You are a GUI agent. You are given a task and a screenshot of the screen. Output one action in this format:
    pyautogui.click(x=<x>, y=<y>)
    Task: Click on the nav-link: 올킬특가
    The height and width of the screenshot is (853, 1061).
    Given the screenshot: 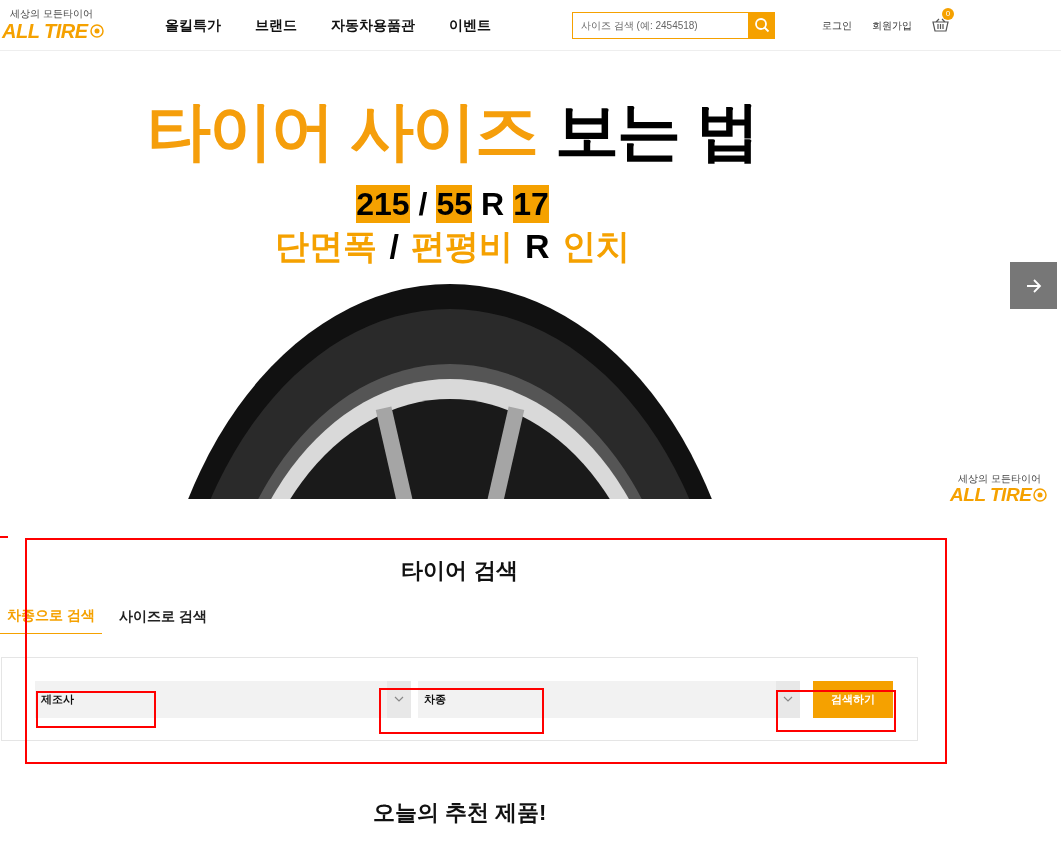 What is the action you would take?
    pyautogui.click(x=193, y=25)
    